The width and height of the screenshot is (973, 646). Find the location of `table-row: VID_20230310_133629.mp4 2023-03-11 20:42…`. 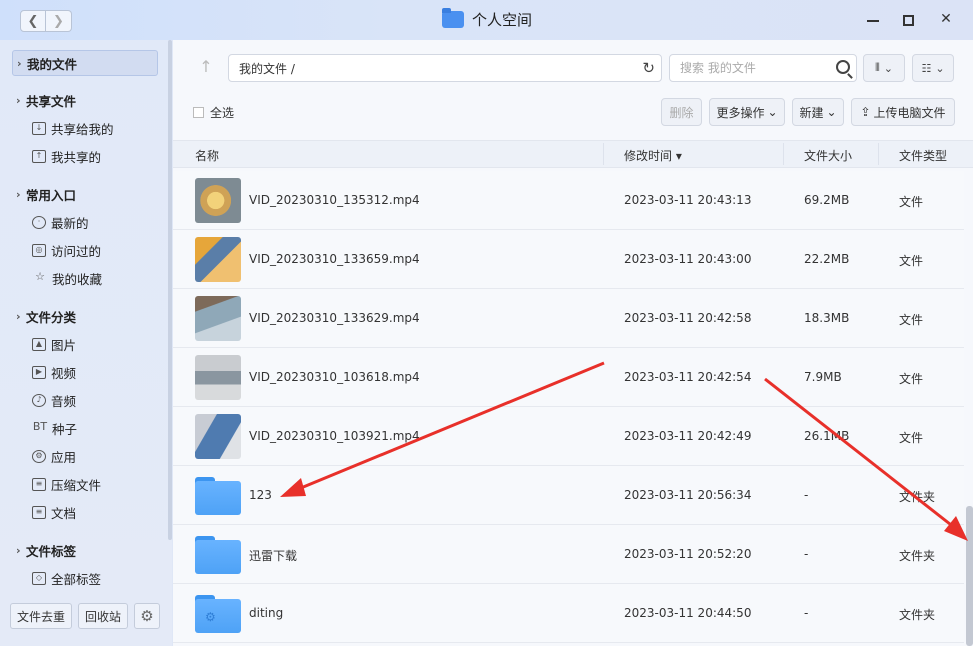

table-row: VID_20230310_133629.mp4 2023-03-11 20:42… is located at coordinates (568, 318).